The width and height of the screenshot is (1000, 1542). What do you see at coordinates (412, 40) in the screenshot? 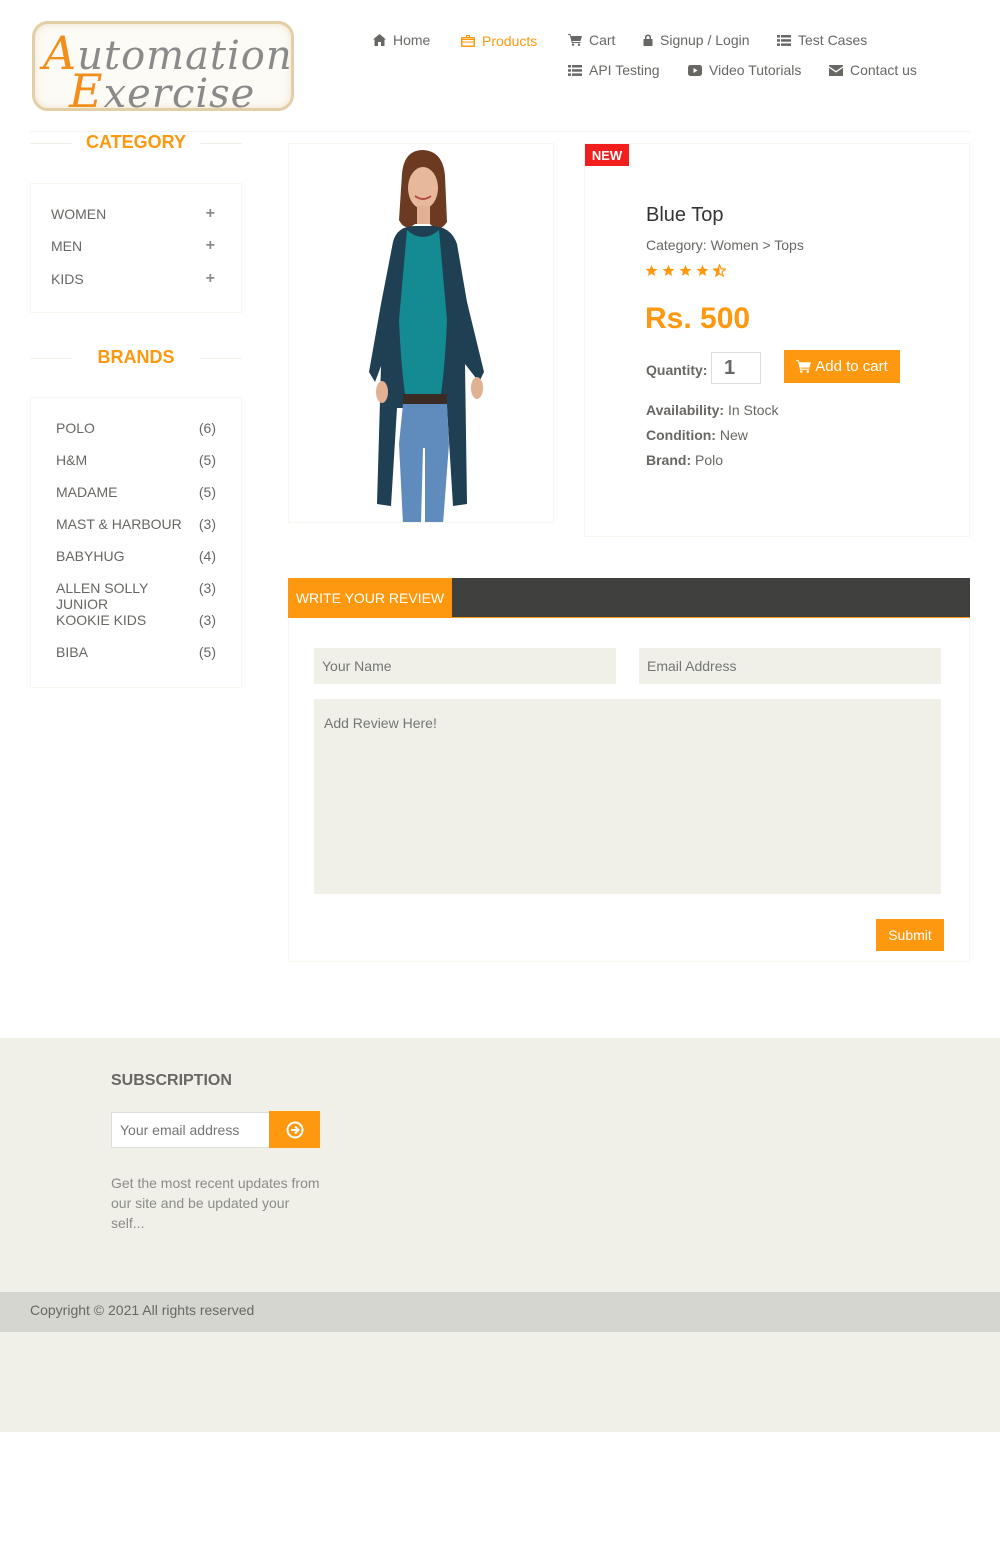
I see `nav-home-label: Home` at bounding box center [412, 40].